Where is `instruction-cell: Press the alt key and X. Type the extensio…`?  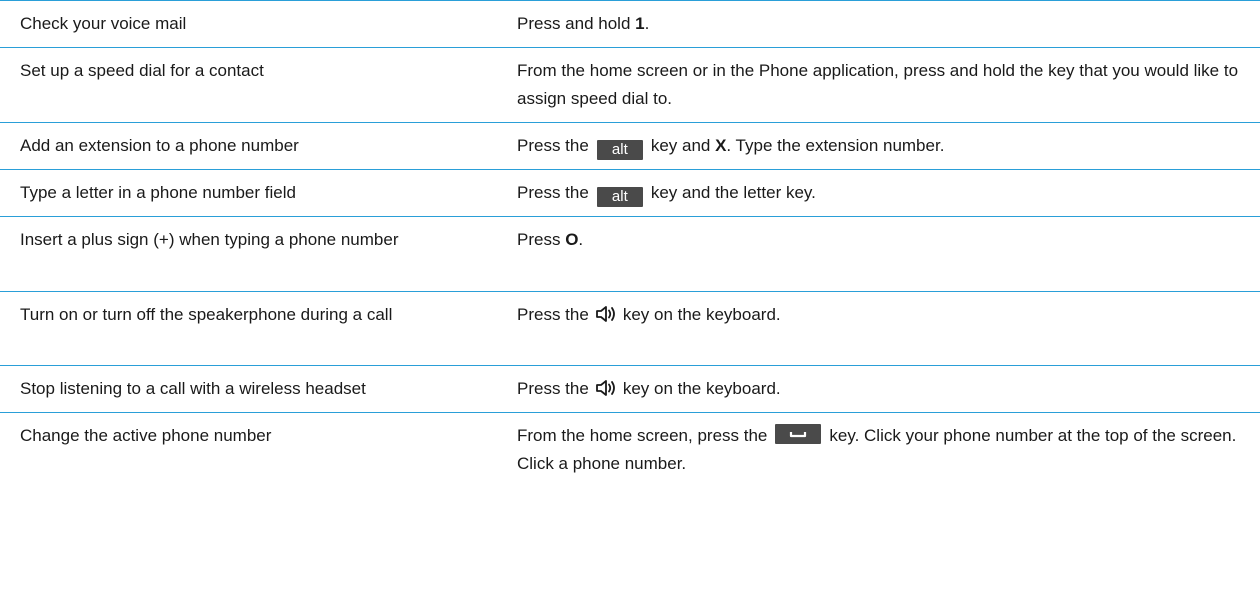 instruction-cell: Press the alt key and X. Type the extensio… is located at coordinates (878, 146).